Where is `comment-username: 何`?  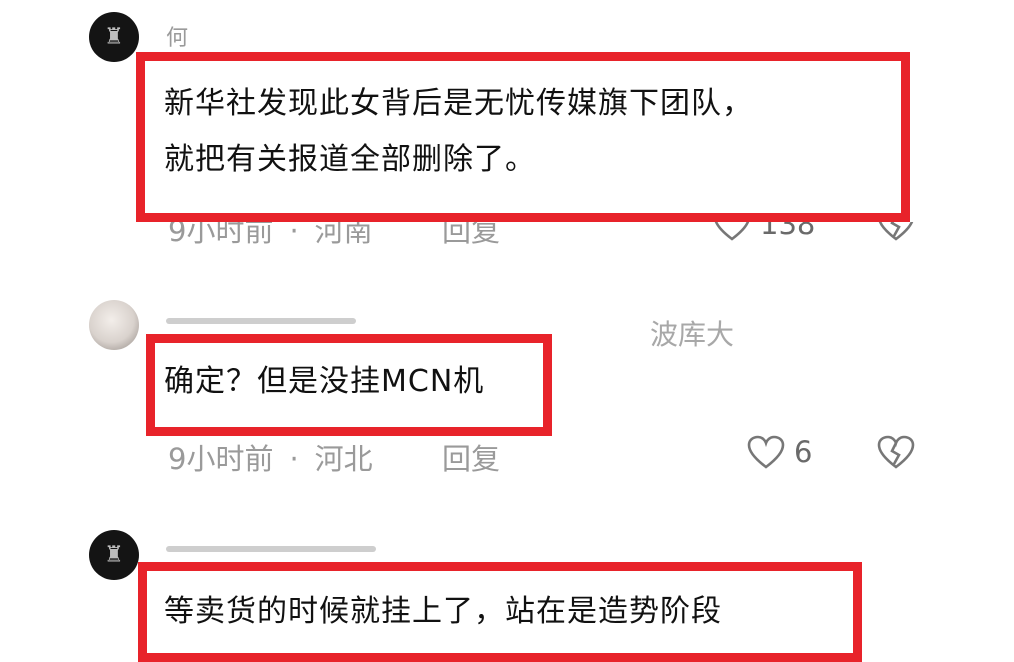
comment-username: 何 is located at coordinates (177, 36).